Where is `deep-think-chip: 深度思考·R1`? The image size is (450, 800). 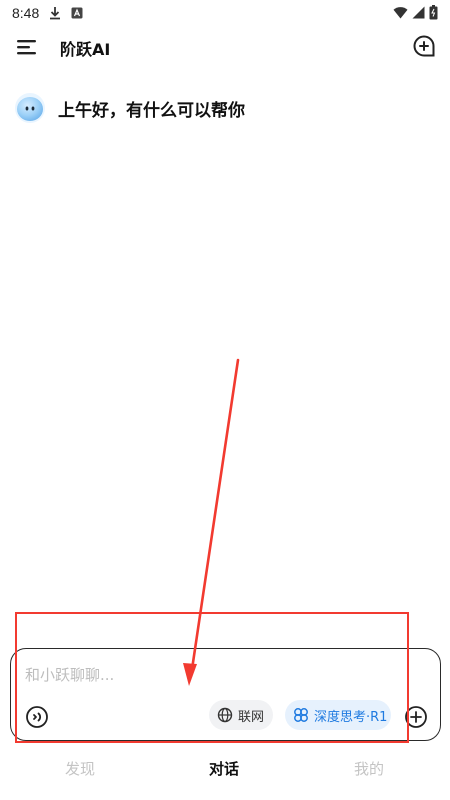 deep-think-chip: 深度思考·R1 is located at coordinates (338, 715).